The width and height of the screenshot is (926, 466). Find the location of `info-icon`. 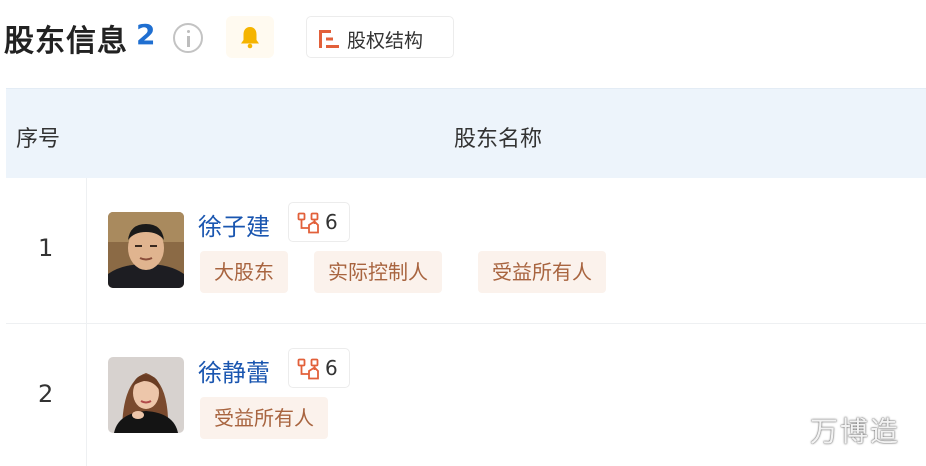

info-icon is located at coordinates (188, 38).